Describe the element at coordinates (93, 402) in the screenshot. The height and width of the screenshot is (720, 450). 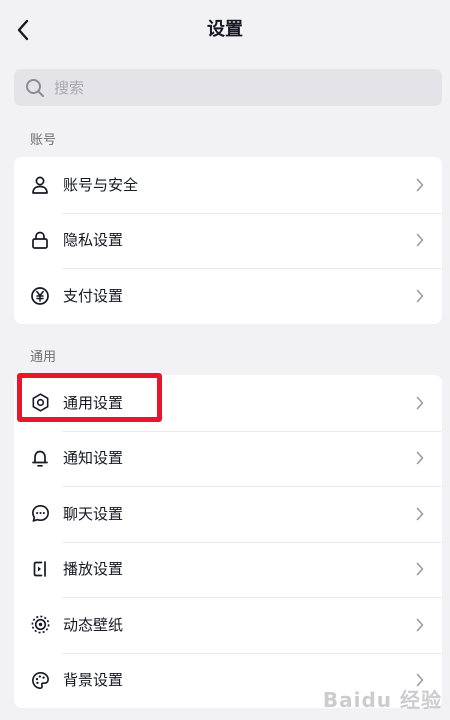
I see `settings-item-label: 通用设置` at that location.